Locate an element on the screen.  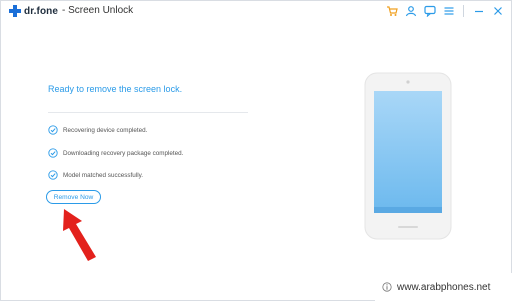
phone-illustration is located at coordinates (408, 156).